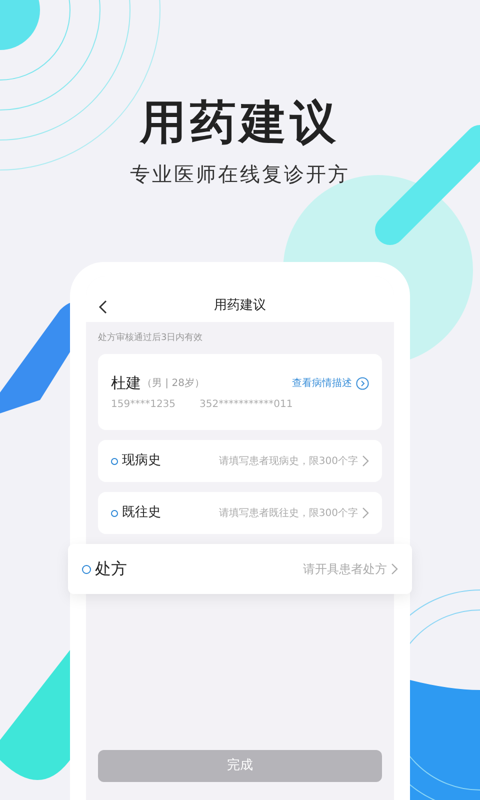  What do you see at coordinates (240, 174) in the screenshot?
I see `subtitle: 专业医师在线复诊开方` at bounding box center [240, 174].